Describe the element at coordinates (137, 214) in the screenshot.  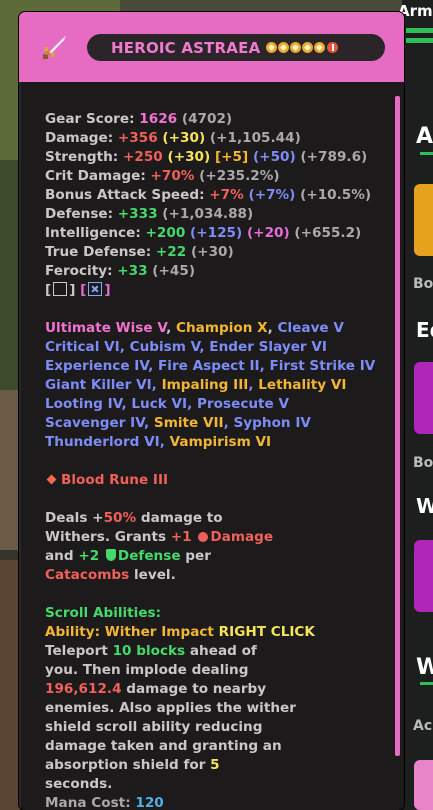
I see `stat-value: +333` at that location.